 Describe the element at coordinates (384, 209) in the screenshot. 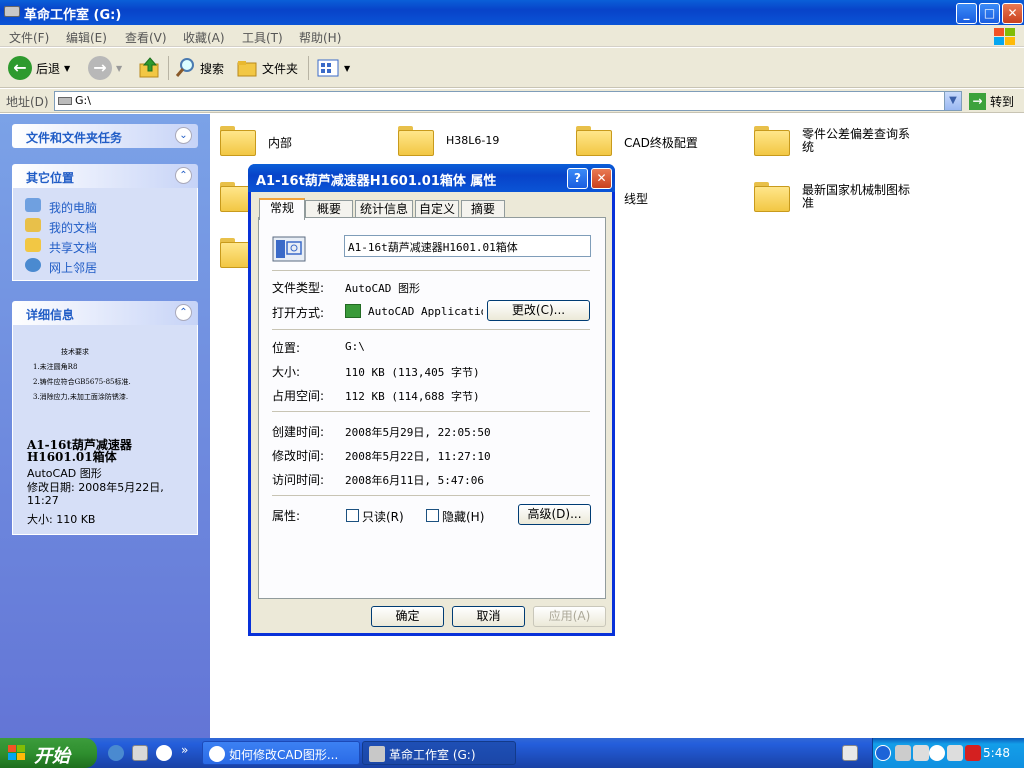

I see `tab-statistics: 统计信息` at that location.